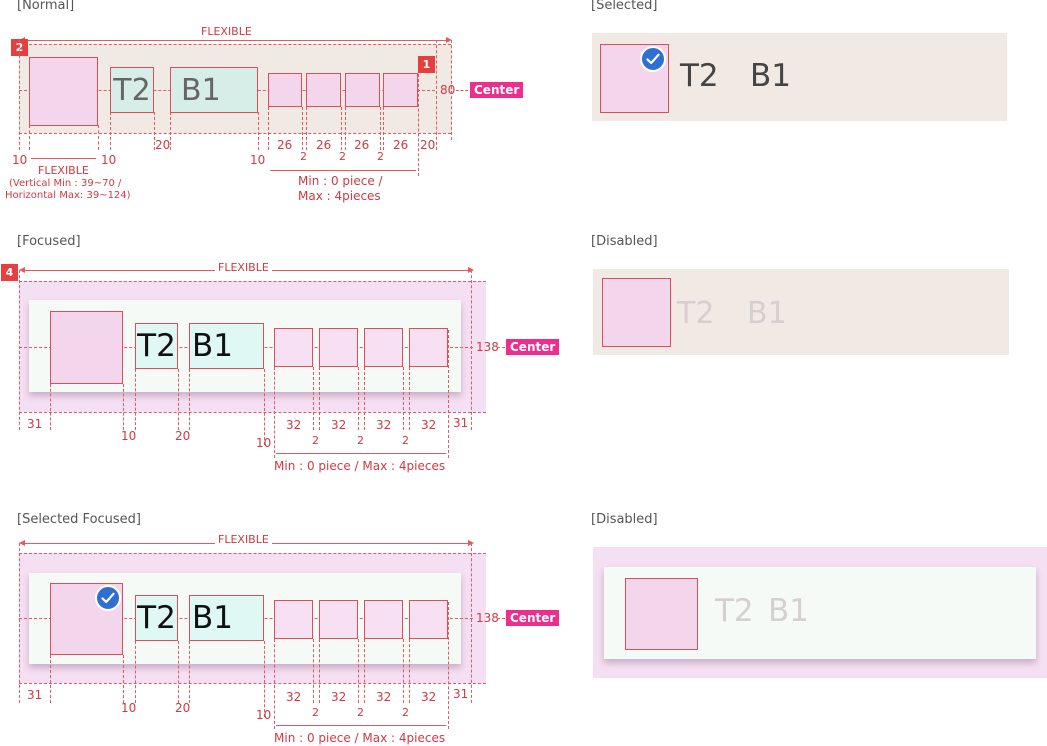 The width and height of the screenshot is (1047, 746). What do you see at coordinates (653, 59) in the screenshot?
I see `check-circle-icon` at bounding box center [653, 59].